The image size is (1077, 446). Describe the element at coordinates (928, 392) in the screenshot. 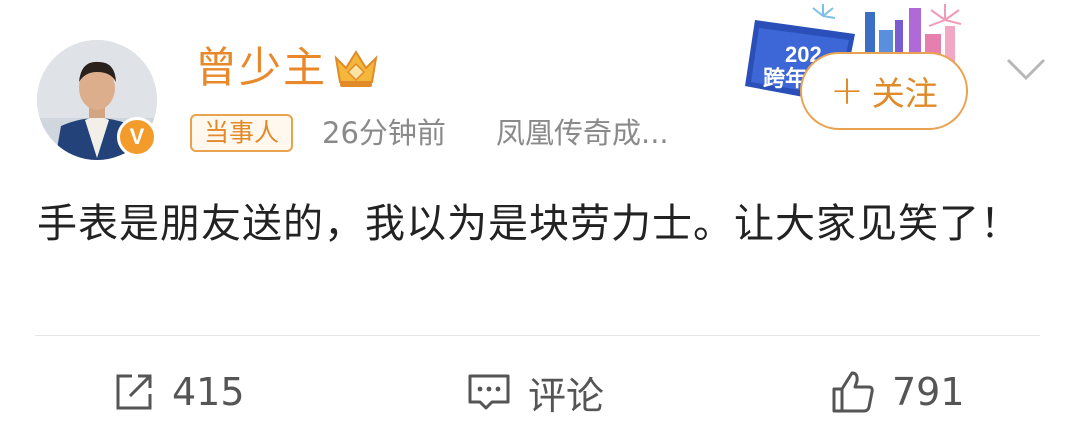

I see `like-count: 791` at that location.